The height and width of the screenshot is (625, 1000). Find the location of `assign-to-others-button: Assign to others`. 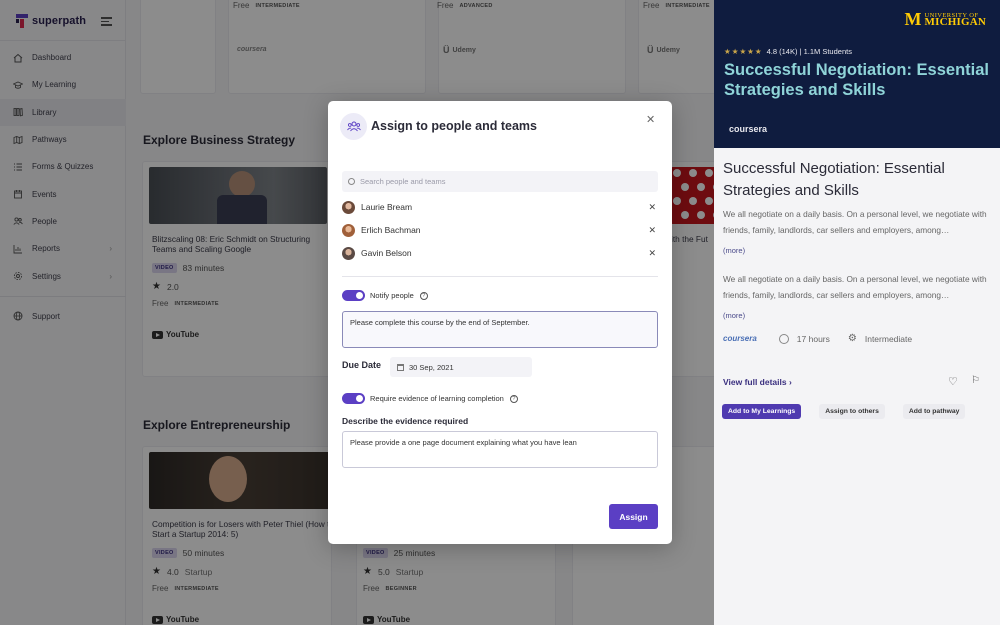

assign-to-others-button: Assign to others is located at coordinates (852, 411).